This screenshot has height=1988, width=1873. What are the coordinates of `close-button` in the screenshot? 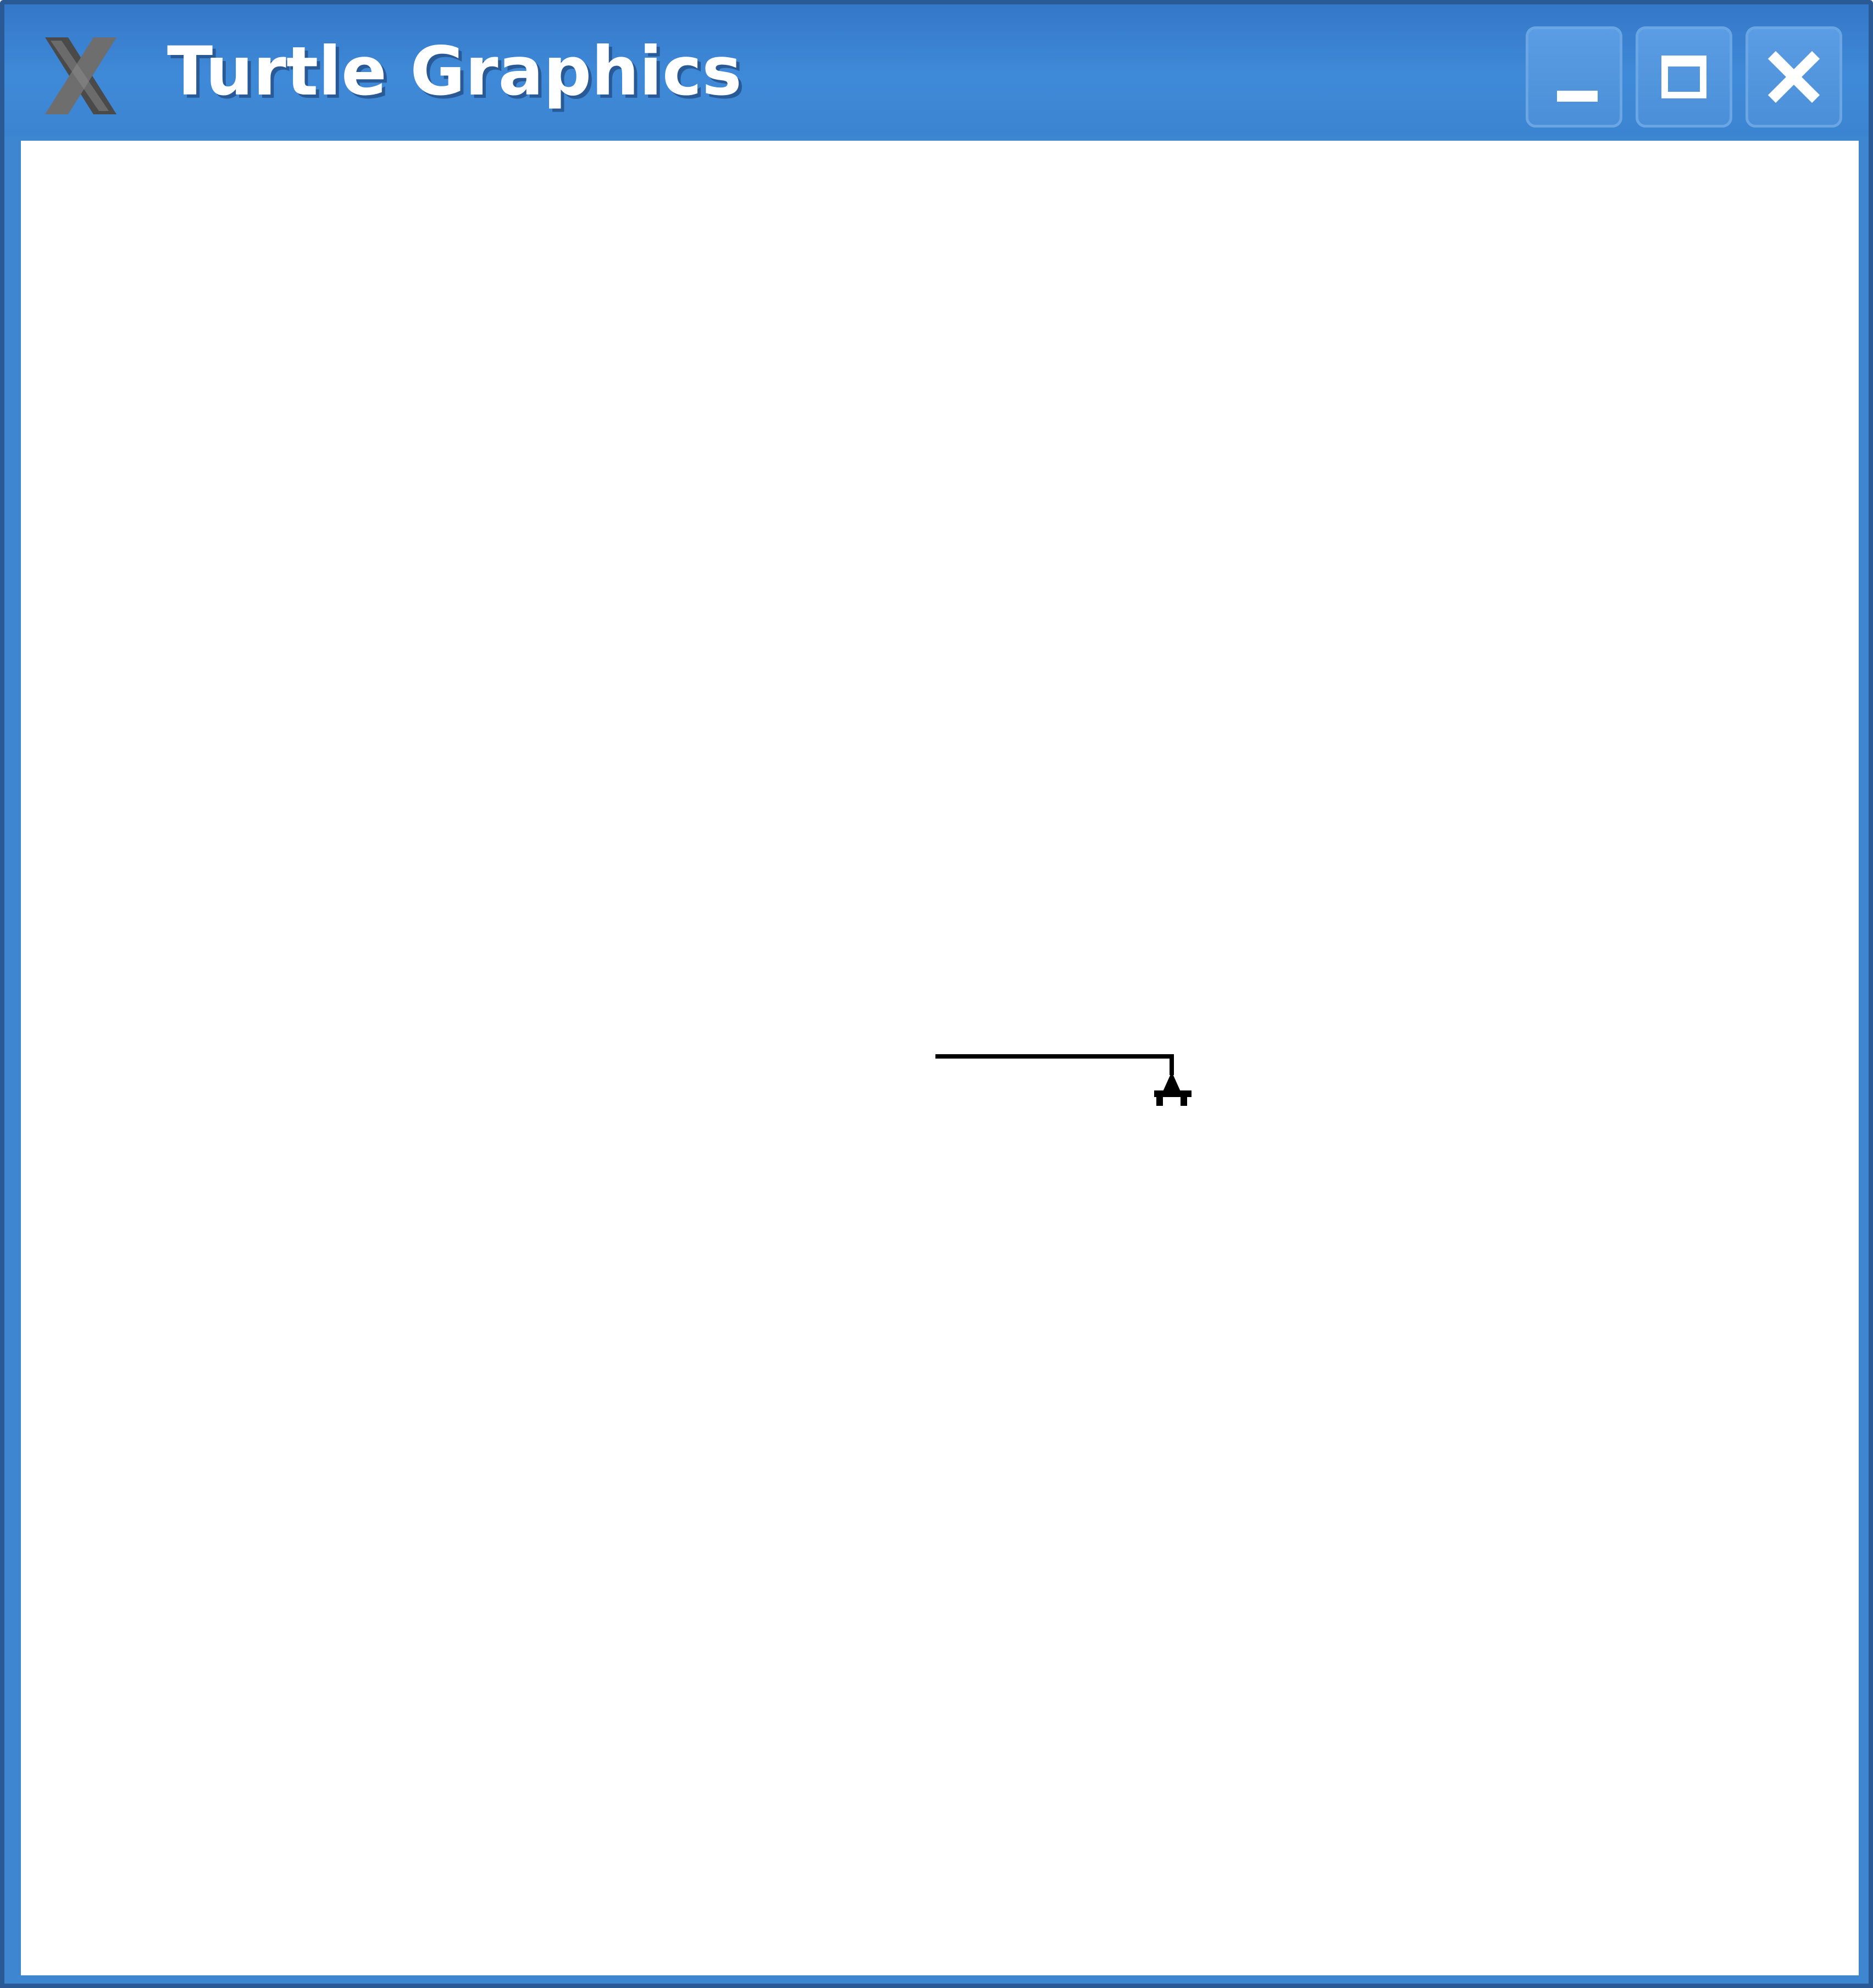 It's located at (1793, 77).